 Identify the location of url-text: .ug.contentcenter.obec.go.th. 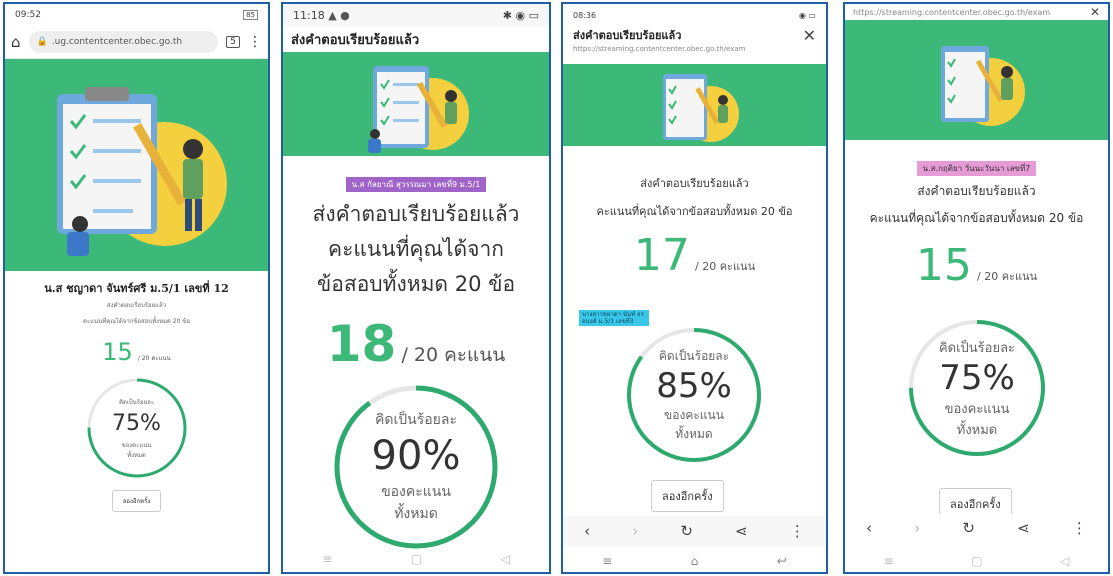
(117, 42).